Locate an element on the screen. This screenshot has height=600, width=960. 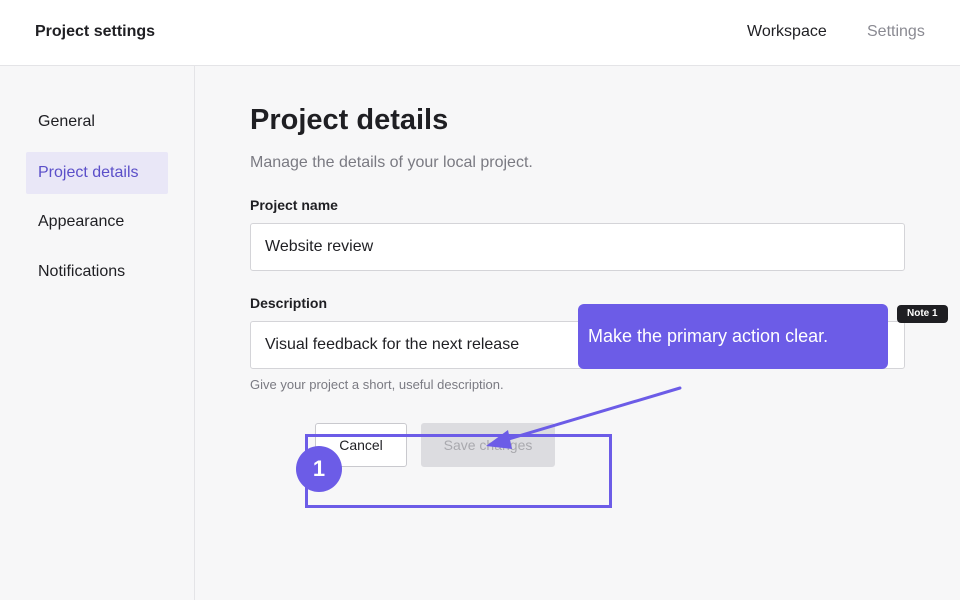
annotation-note-tag: Note 1 is located at coordinates (922, 314).